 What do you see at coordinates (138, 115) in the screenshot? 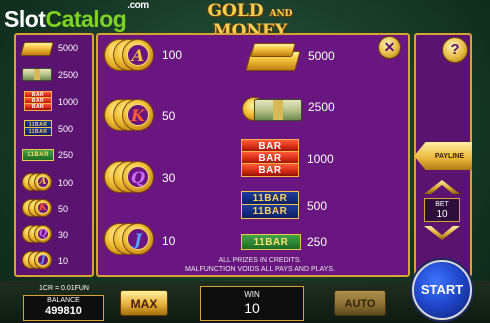
I see `coin-k-letter: K` at bounding box center [138, 115].